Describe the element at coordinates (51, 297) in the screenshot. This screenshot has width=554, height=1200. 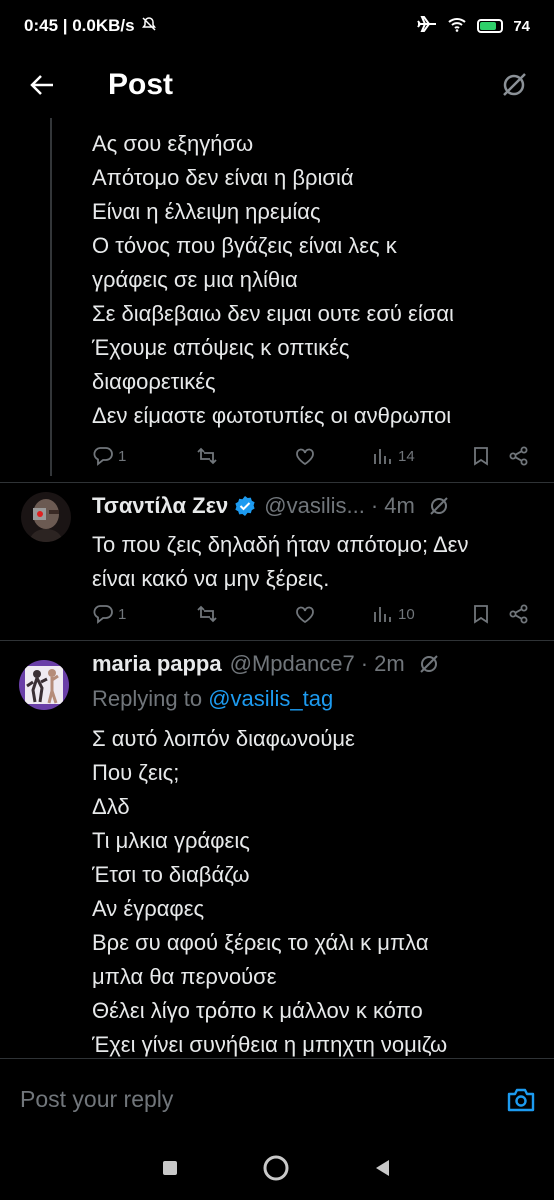
I see `thread-line` at that location.